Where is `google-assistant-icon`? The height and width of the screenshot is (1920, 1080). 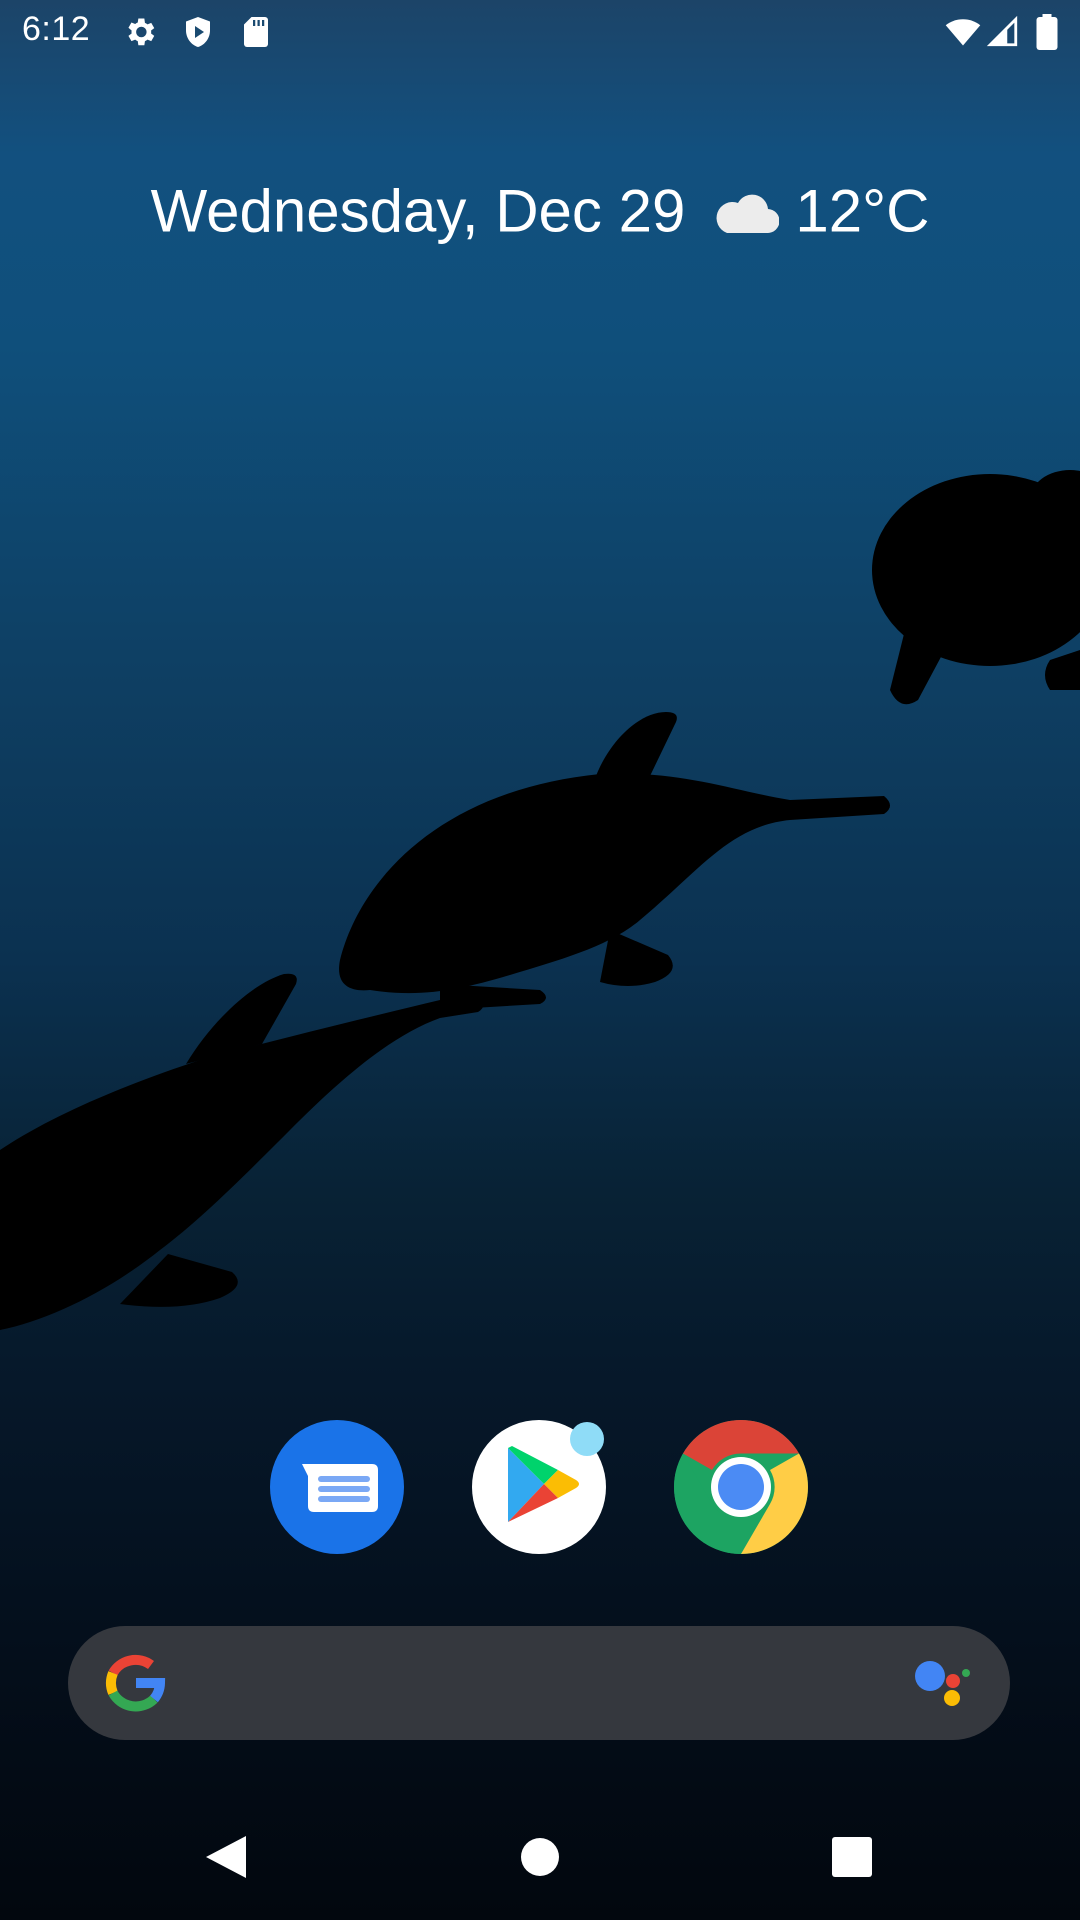 google-assistant-icon is located at coordinates (942, 1684).